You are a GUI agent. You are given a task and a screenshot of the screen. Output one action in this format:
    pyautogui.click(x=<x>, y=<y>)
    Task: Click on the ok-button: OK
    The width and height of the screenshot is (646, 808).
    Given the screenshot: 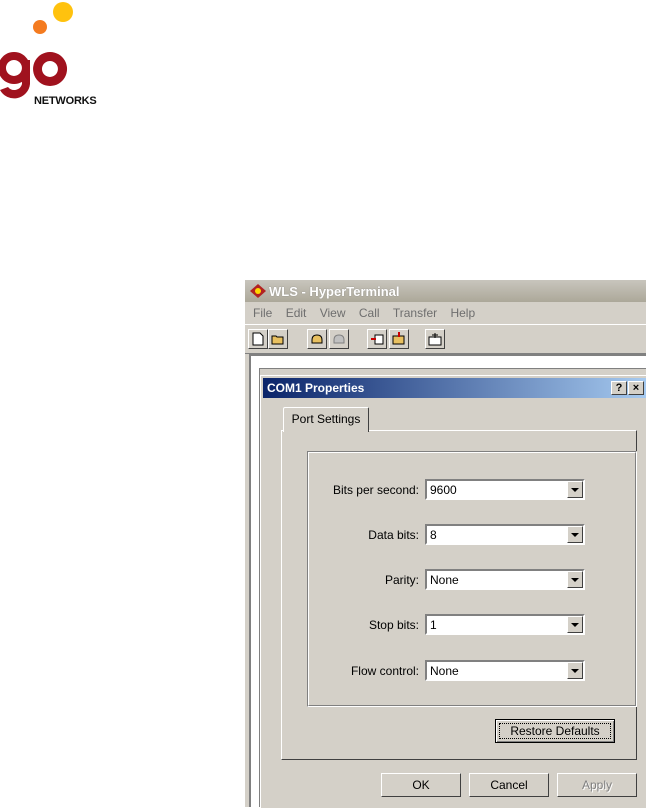 What is the action you would take?
    pyautogui.click(x=421, y=785)
    